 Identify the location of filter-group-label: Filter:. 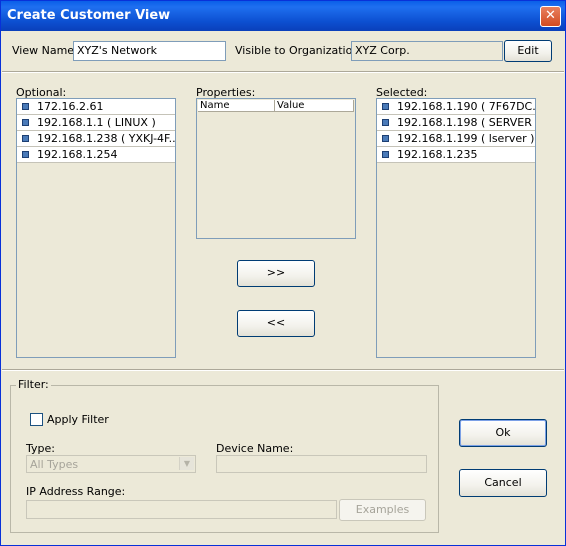
(33, 384).